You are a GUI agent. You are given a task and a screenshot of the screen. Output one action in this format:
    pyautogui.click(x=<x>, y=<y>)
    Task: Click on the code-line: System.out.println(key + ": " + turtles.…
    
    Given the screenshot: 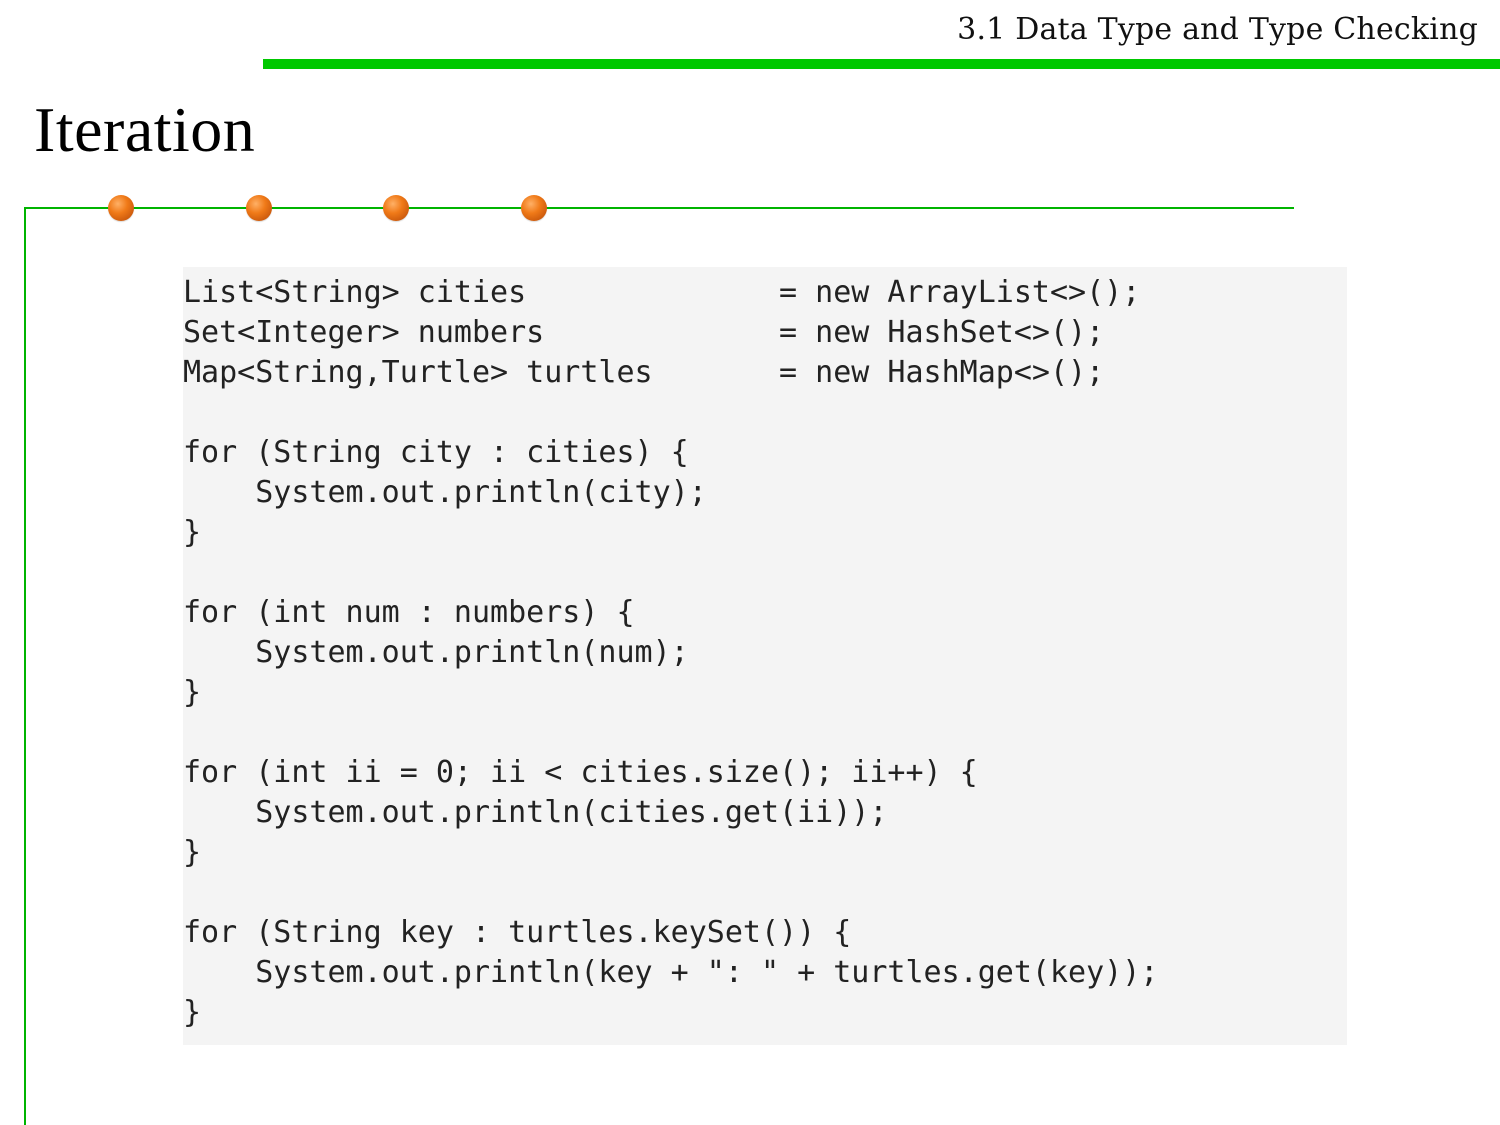 What is the action you would take?
    pyautogui.click(x=671, y=972)
    